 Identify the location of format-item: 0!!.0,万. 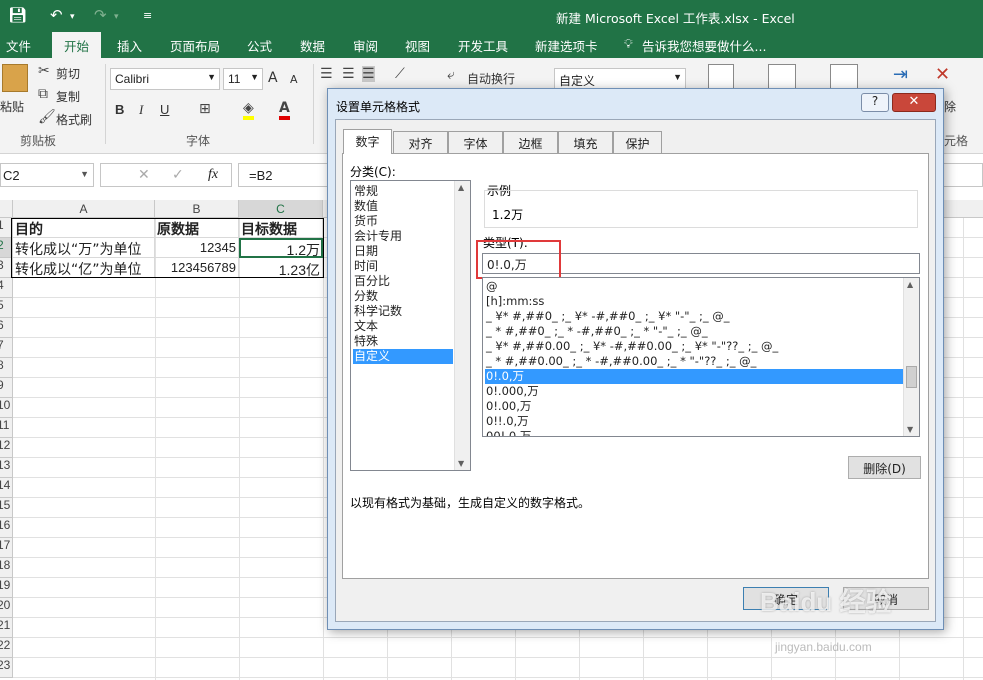
(694, 421).